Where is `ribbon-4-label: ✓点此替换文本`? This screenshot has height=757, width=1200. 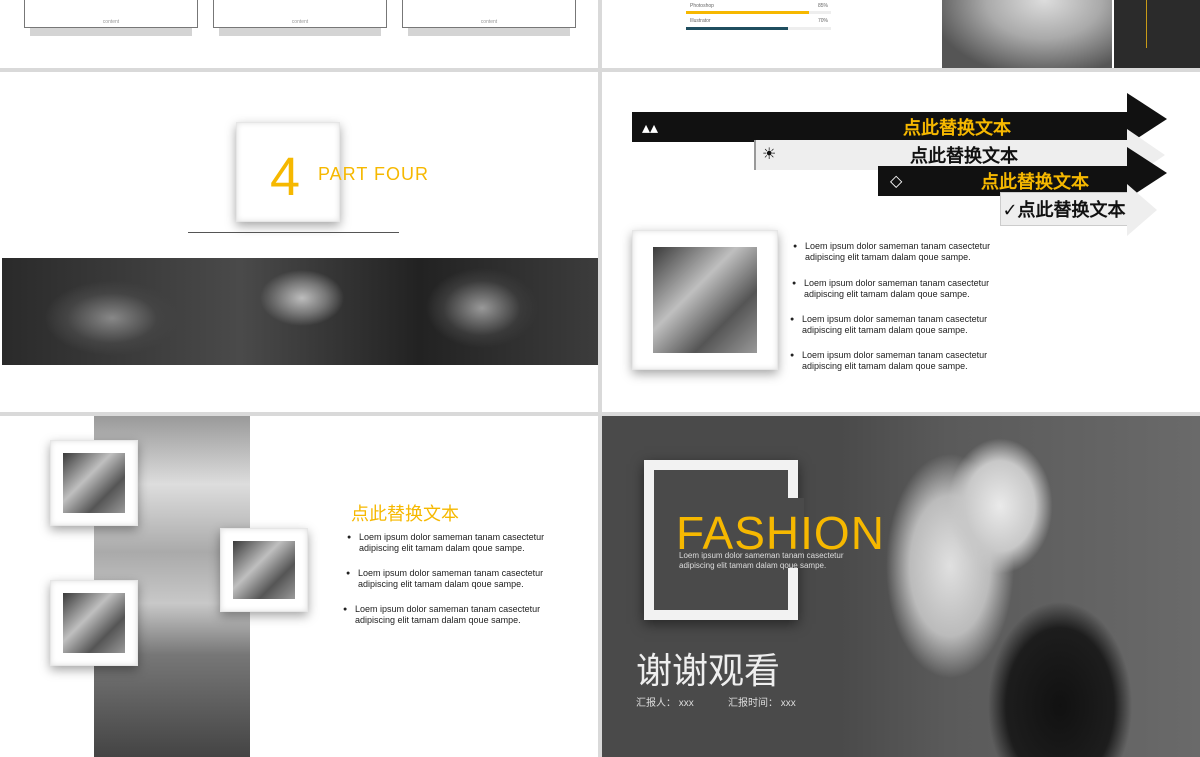
ribbon-4-label: ✓点此替换文本 is located at coordinates (1064, 210).